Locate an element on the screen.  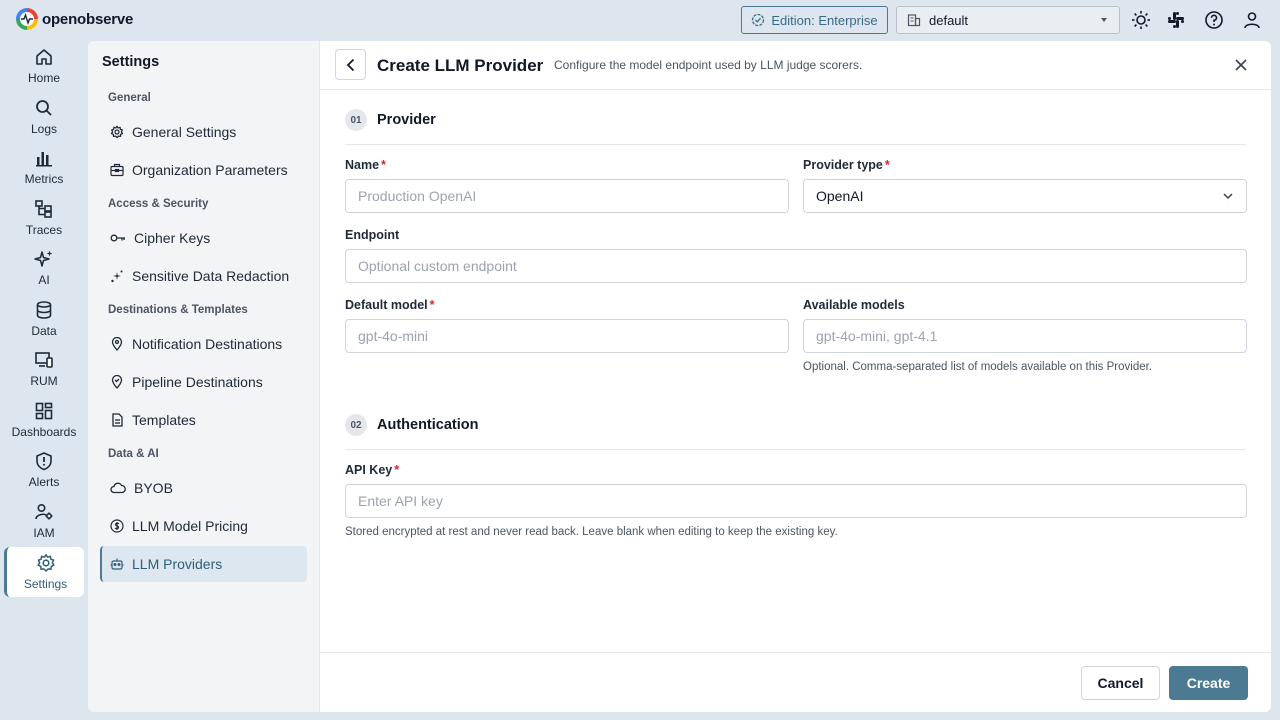
default-model-label: Default model * is located at coordinates (390, 305).